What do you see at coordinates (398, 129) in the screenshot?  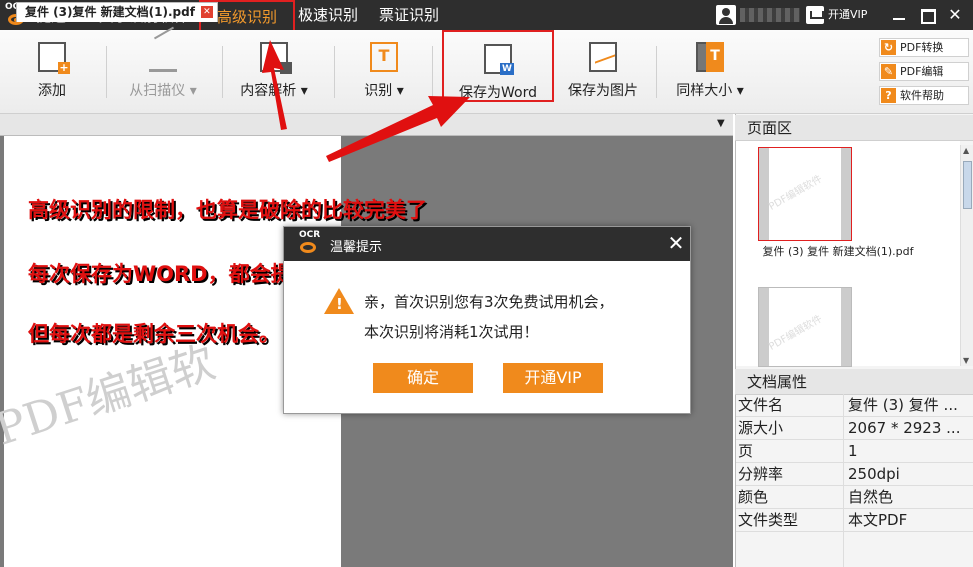 I see `arrow-to-save-word` at bounding box center [398, 129].